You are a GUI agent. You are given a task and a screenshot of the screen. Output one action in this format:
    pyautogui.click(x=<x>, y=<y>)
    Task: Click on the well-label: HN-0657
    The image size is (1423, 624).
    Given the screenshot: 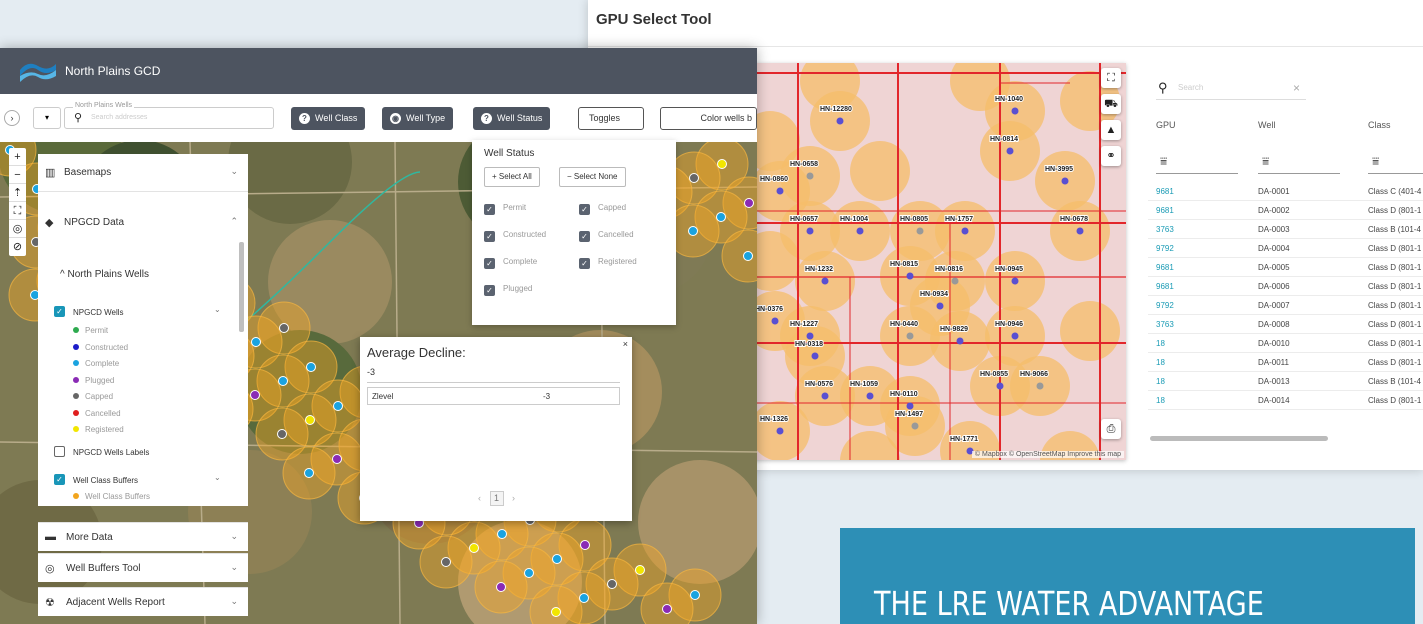 What is the action you would take?
    pyautogui.click(x=804, y=219)
    